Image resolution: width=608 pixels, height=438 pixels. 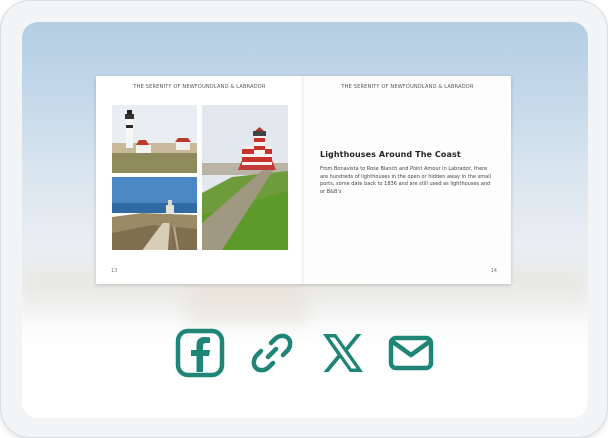 I want to click on share-x-button, so click(x=343, y=353).